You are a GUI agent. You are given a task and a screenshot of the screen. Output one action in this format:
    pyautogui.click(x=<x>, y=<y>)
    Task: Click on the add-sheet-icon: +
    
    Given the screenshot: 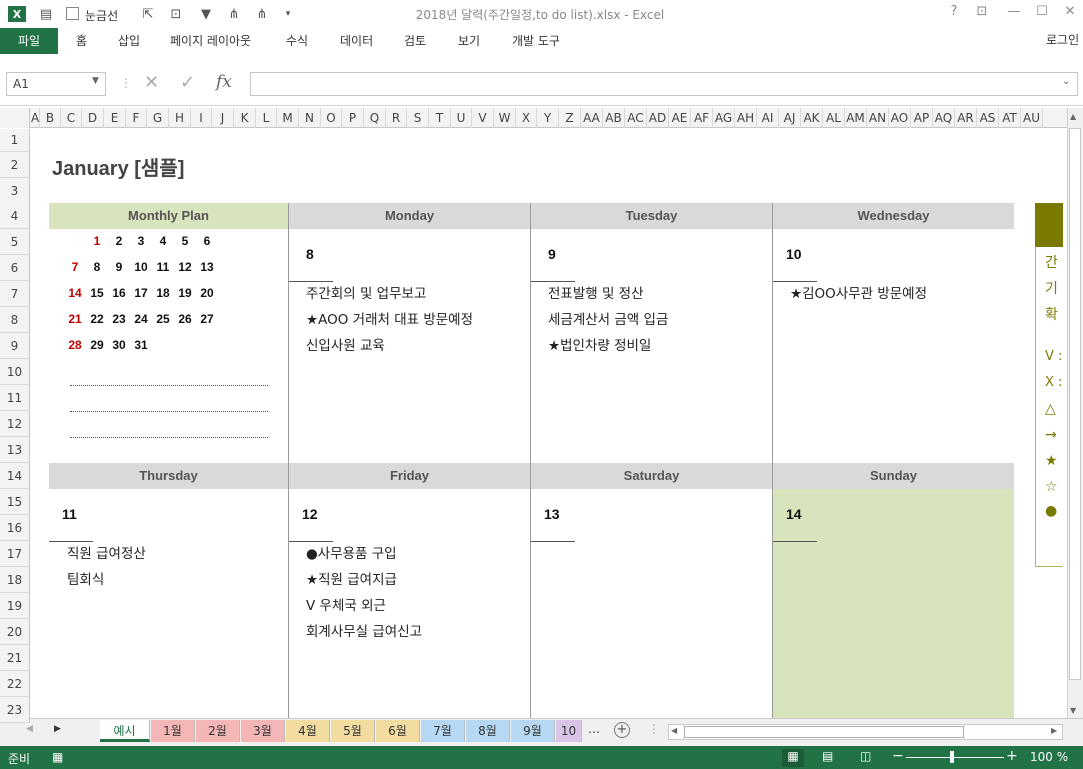 What is the action you would take?
    pyautogui.click(x=622, y=730)
    